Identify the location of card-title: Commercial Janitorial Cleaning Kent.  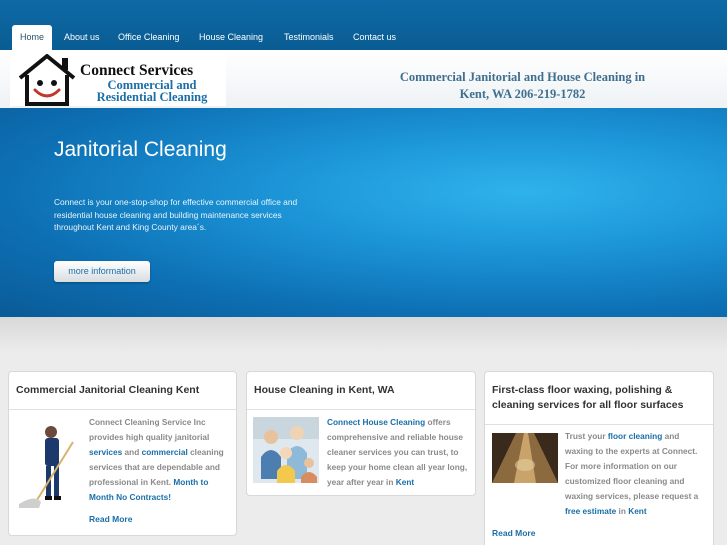
(108, 390).